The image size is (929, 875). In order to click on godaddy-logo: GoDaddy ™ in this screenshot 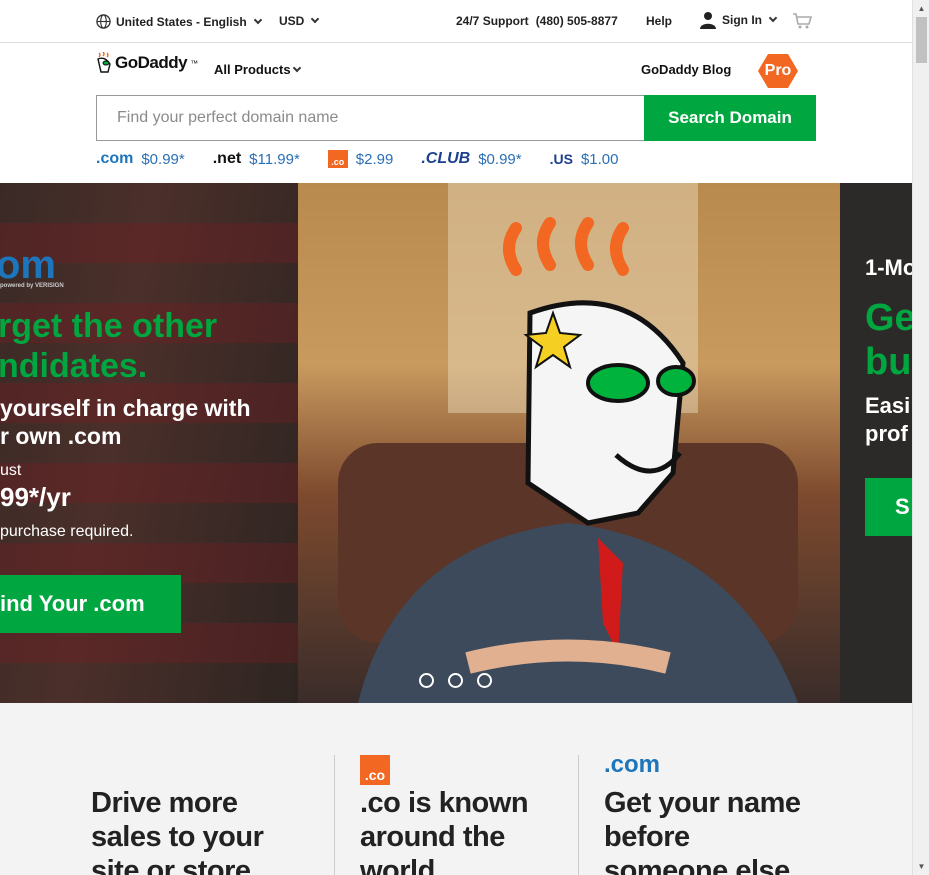, I will do `click(147, 63)`.